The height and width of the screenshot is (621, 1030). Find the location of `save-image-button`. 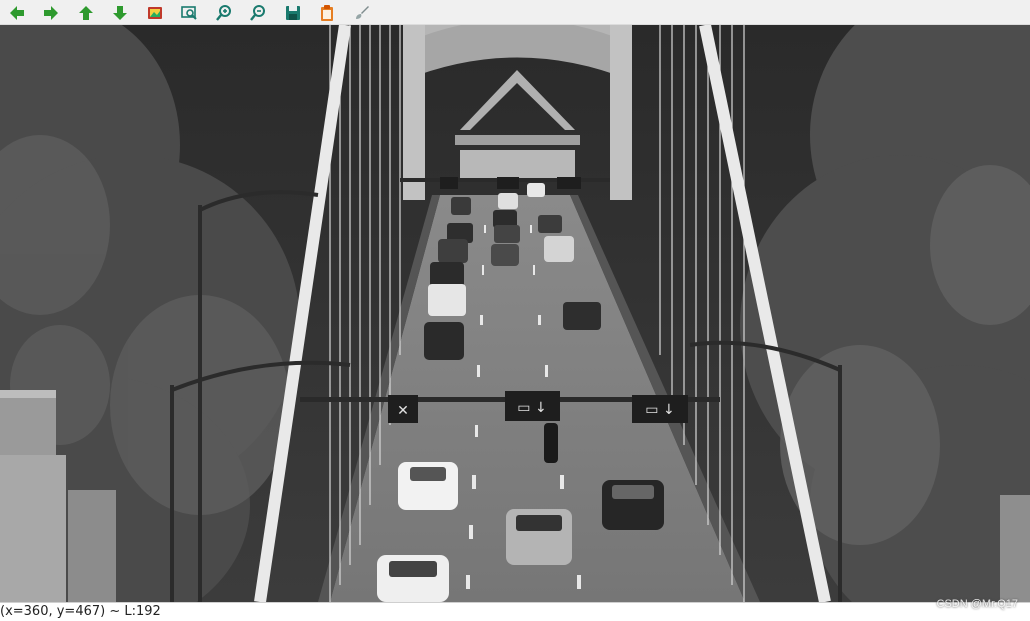

save-image-button is located at coordinates (155, 13).